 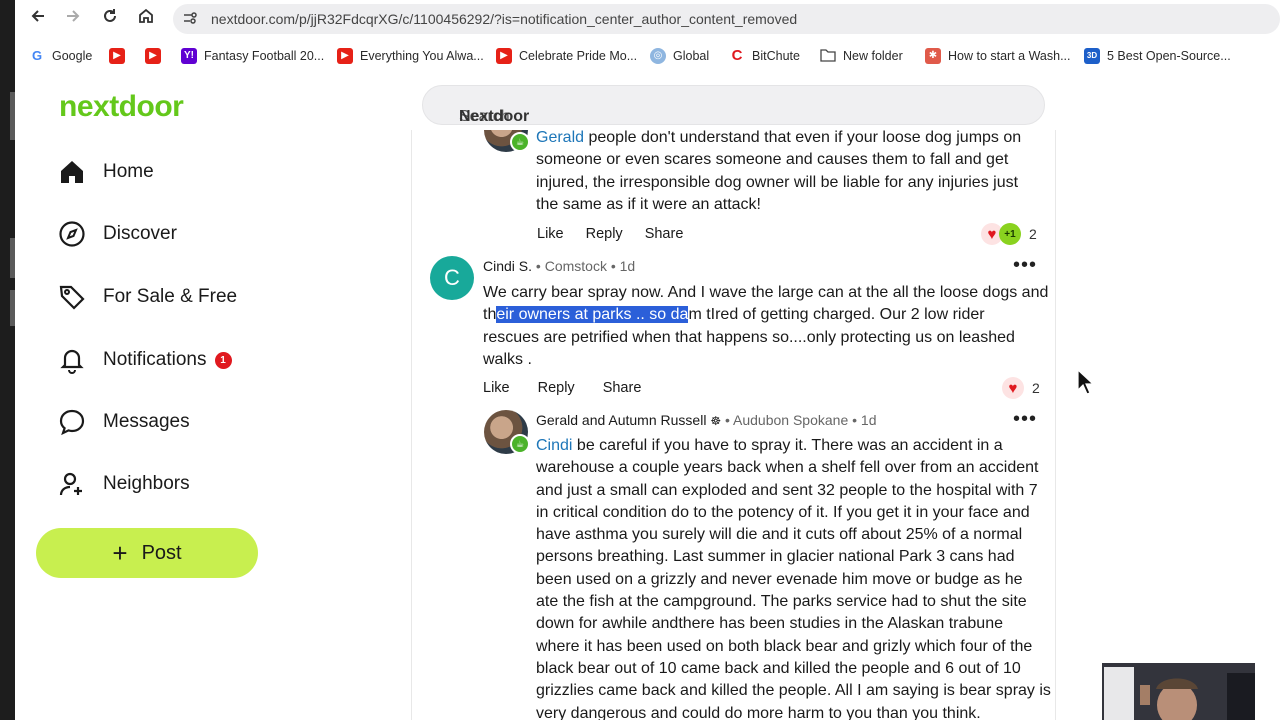 I want to click on yahoo-icon: Y!, so click(x=189, y=56).